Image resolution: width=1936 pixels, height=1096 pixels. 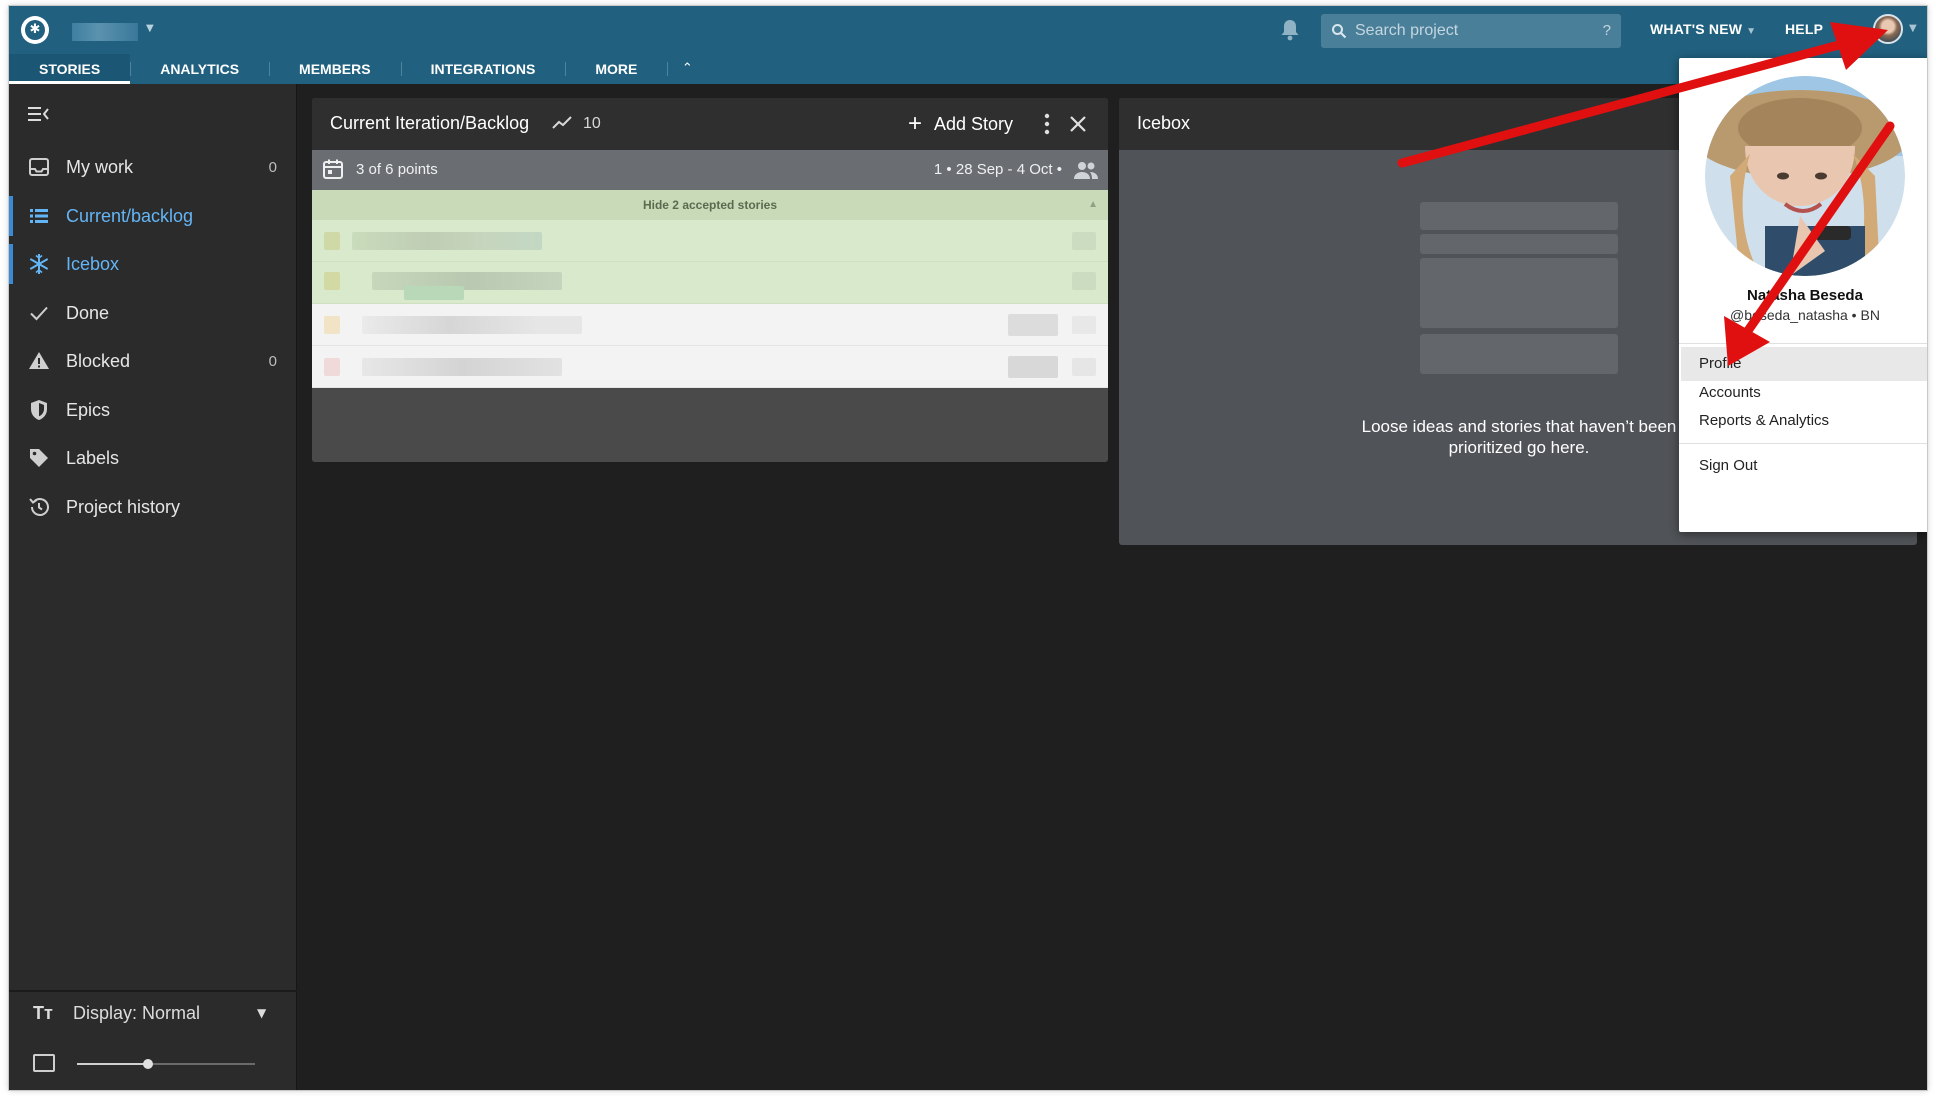 I want to click on display-density-label: Display: Normal, so click(x=137, y=1013).